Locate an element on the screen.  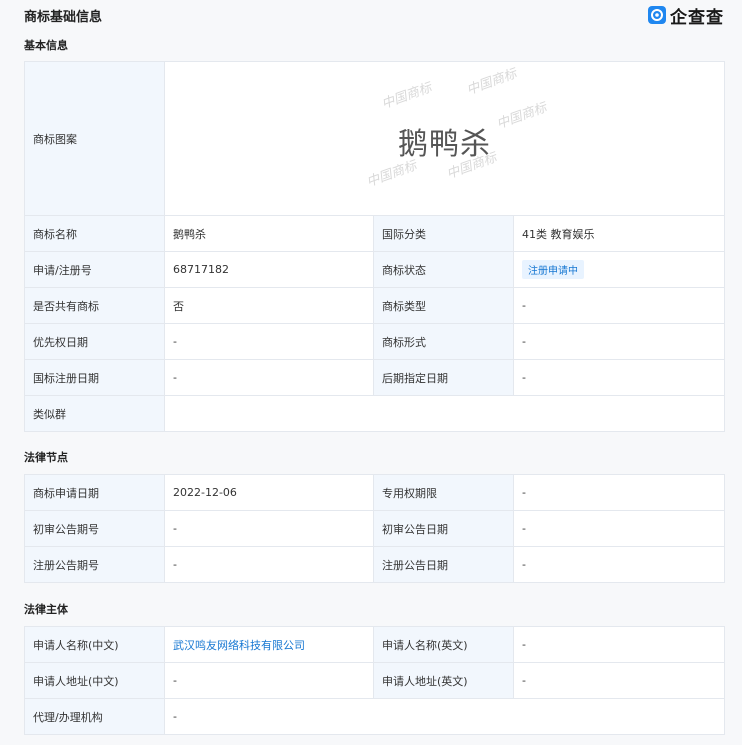
reg-notice-no-label: 注册公告期号 is located at coordinates (94, 564).